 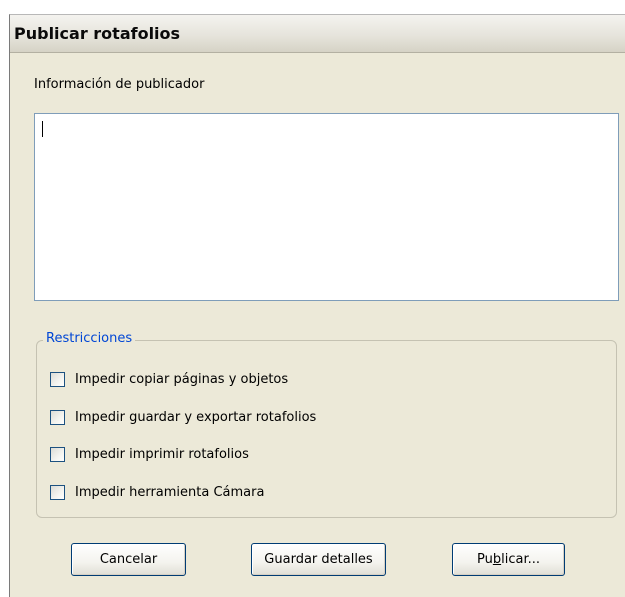 I want to click on checkbox-row-prevent-camera: Impedir herramienta Cámara, so click(x=157, y=492).